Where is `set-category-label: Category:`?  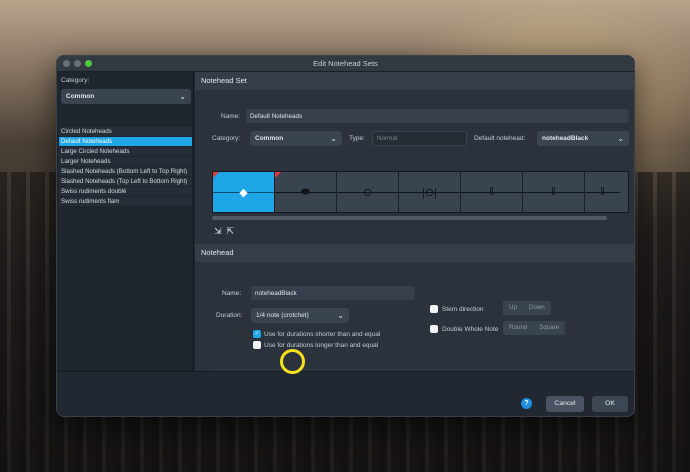
set-category-label: Category: is located at coordinates (226, 138).